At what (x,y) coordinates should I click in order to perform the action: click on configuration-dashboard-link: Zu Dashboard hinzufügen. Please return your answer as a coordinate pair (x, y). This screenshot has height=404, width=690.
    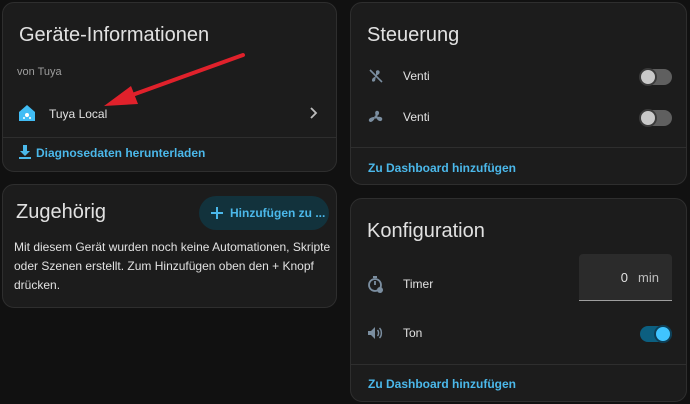
    Looking at the image, I should click on (442, 384).